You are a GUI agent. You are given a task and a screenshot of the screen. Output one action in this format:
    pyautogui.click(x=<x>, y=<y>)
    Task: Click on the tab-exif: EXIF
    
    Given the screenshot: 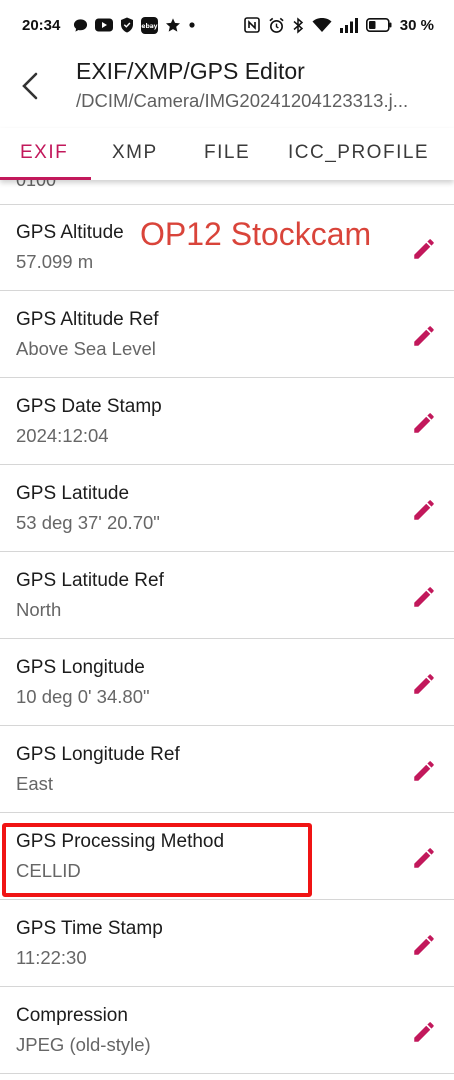 What is the action you would take?
    pyautogui.click(x=44, y=153)
    